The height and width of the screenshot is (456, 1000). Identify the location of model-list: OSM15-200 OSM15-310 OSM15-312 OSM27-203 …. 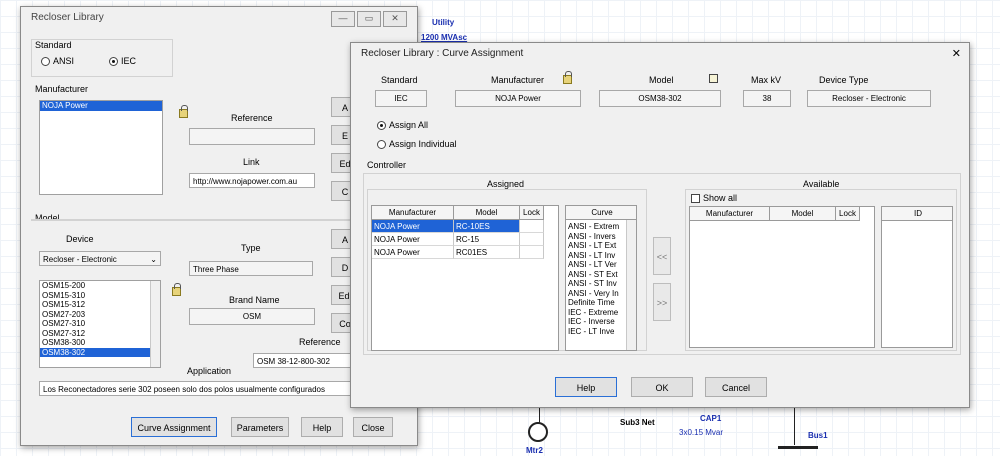
(100, 324).